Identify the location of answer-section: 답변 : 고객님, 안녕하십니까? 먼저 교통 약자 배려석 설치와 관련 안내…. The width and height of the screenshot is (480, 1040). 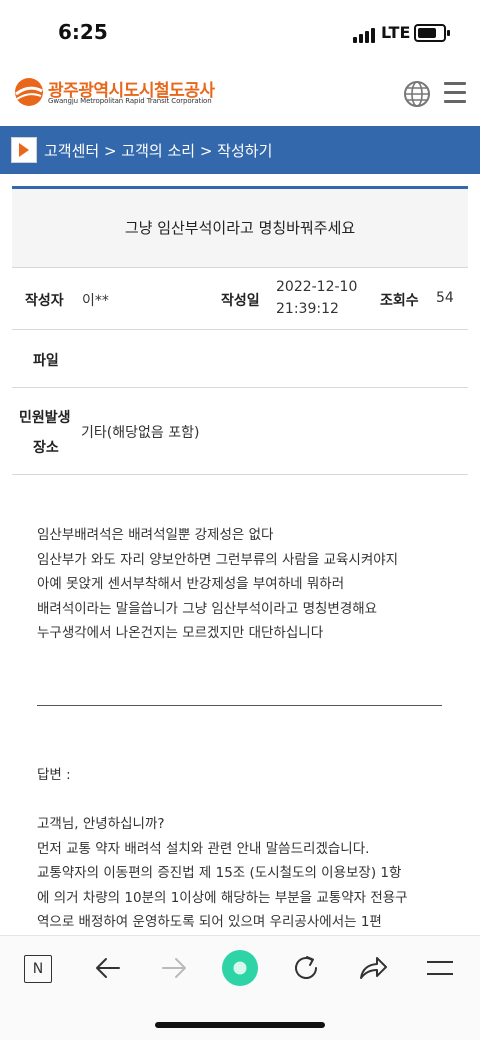
(247, 849).